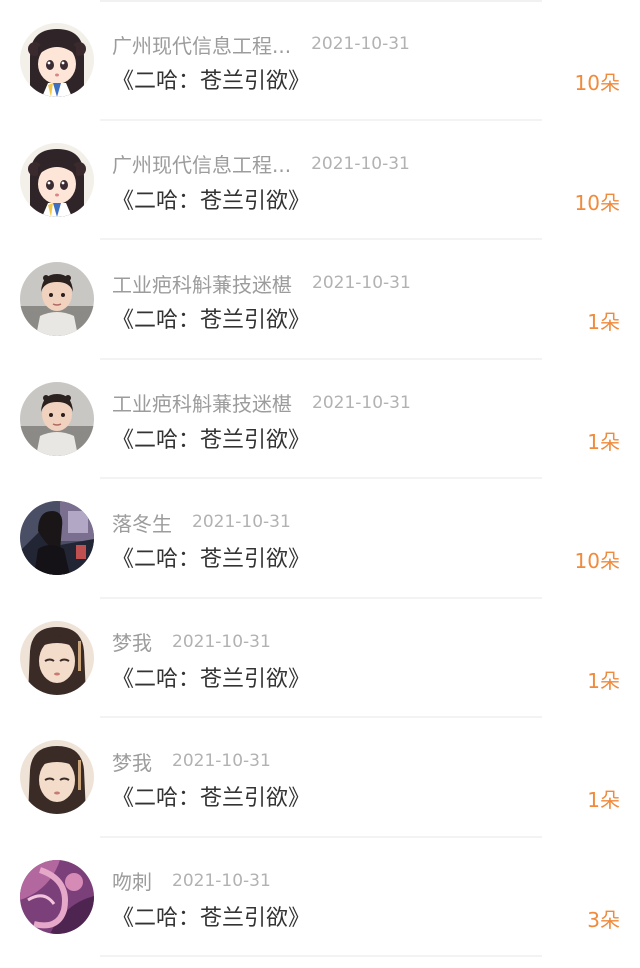 The image size is (640, 968). Describe the element at coordinates (320, 897) in the screenshot. I see `list-item: 吻刺 2021-10-31 《二哈：苍兰引欲》 3朵` at that location.